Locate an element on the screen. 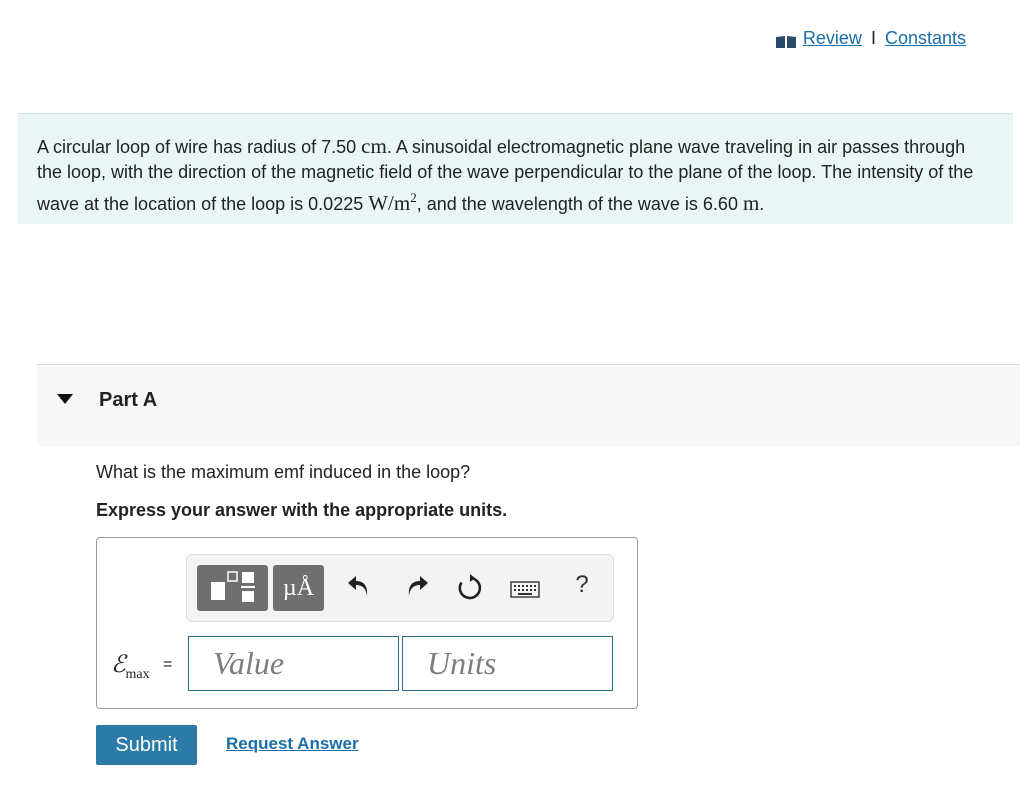  emf-symbol: ℰ is located at coordinates (118, 665).